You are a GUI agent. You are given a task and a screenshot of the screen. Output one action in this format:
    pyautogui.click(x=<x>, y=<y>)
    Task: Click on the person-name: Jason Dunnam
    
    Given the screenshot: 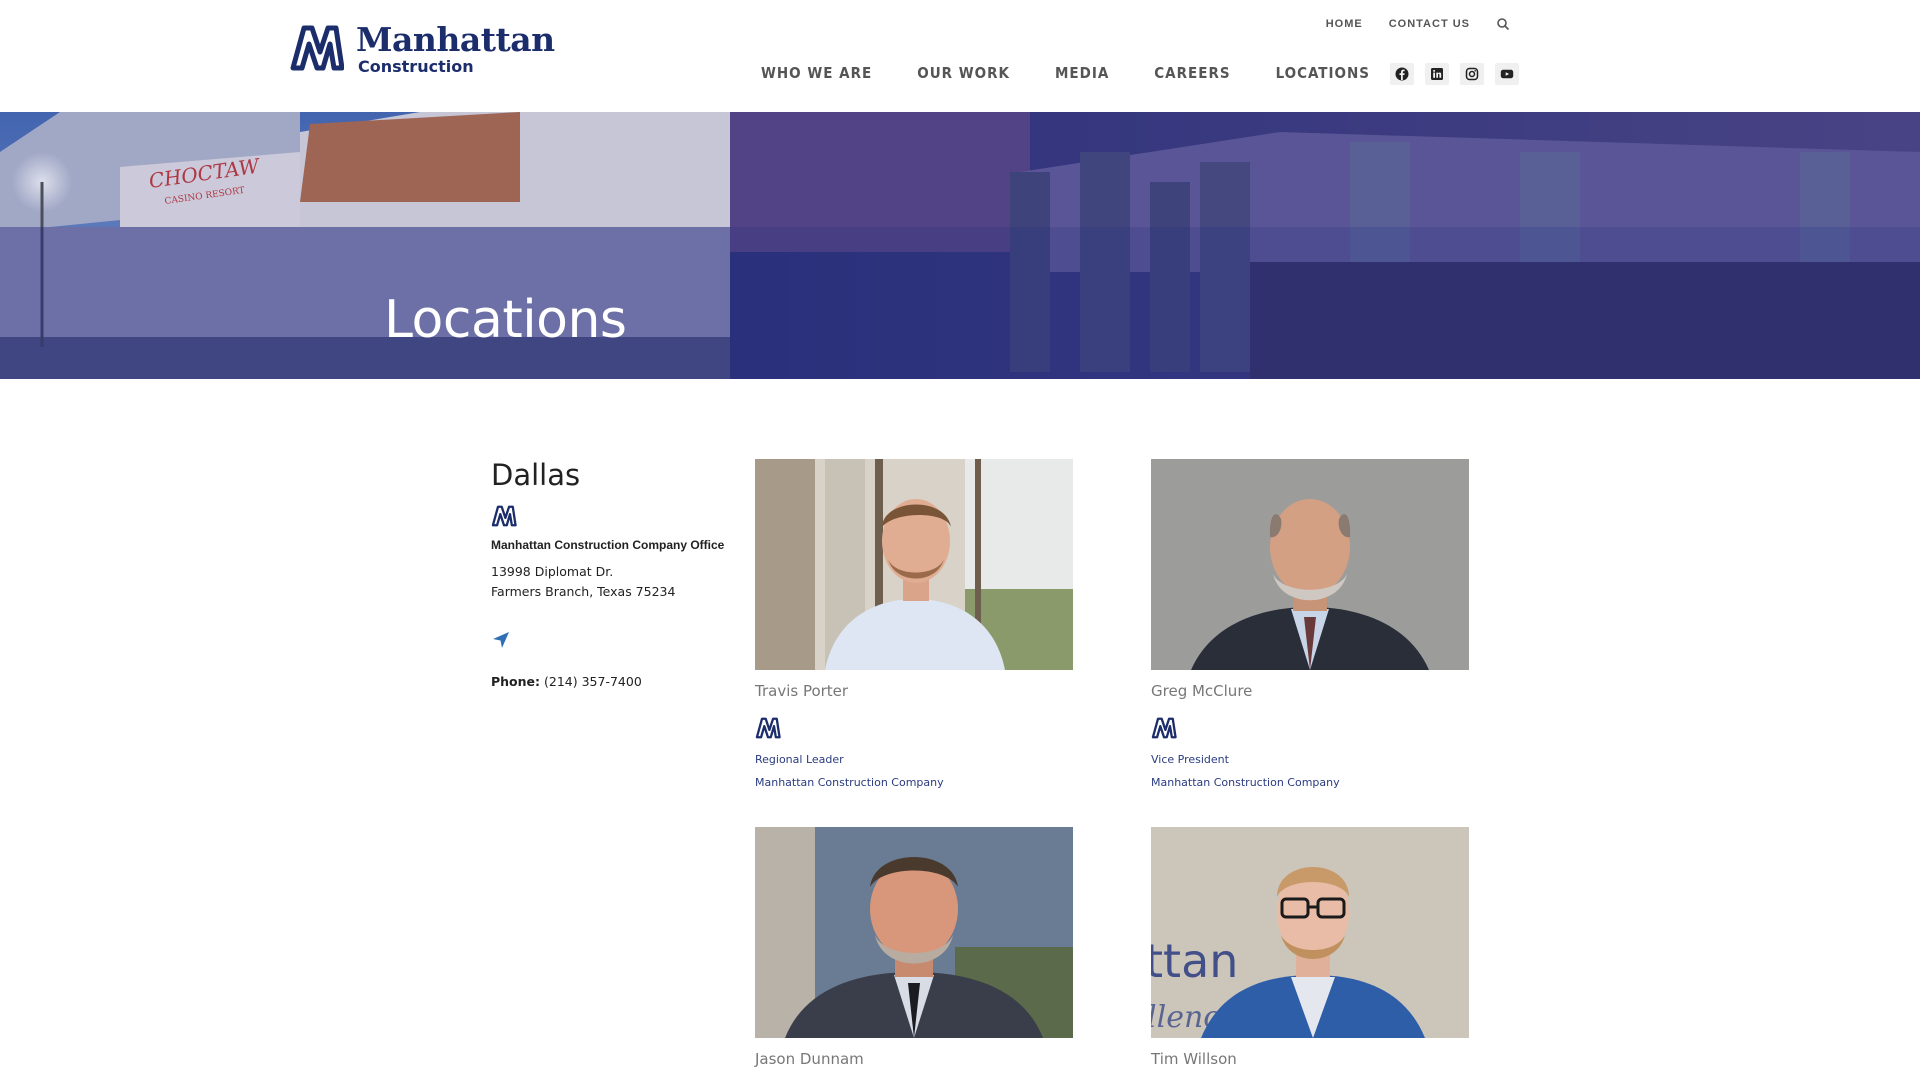 What is the action you would take?
    pyautogui.click(x=809, y=1059)
    